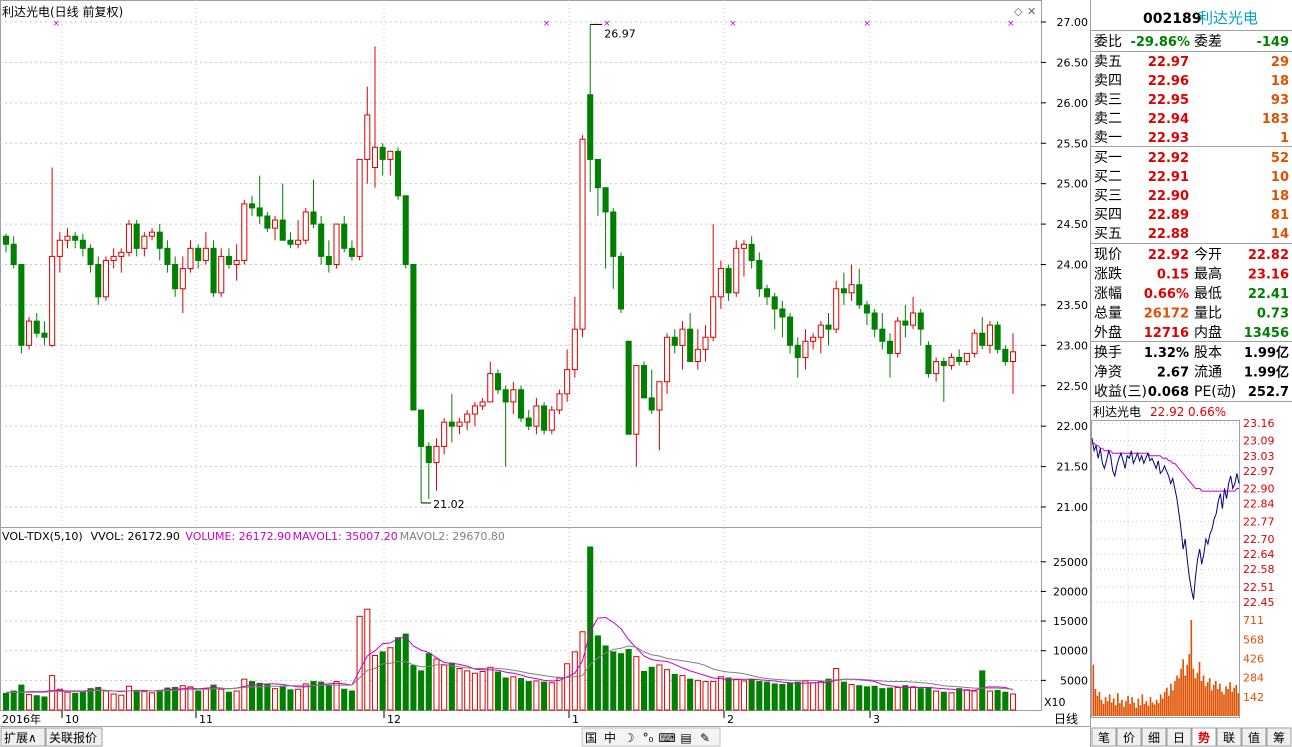 Image resolution: width=1292 pixels, height=747 pixels. I want to click on volume-tick-label: 20000, so click(1070, 591).